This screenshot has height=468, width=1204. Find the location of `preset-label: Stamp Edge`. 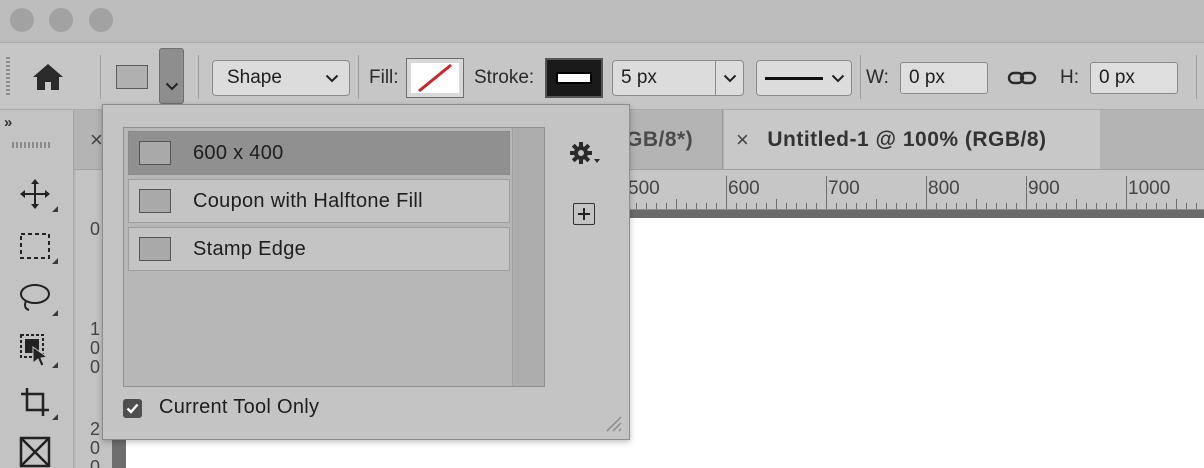

preset-label: Stamp Edge is located at coordinates (250, 248).